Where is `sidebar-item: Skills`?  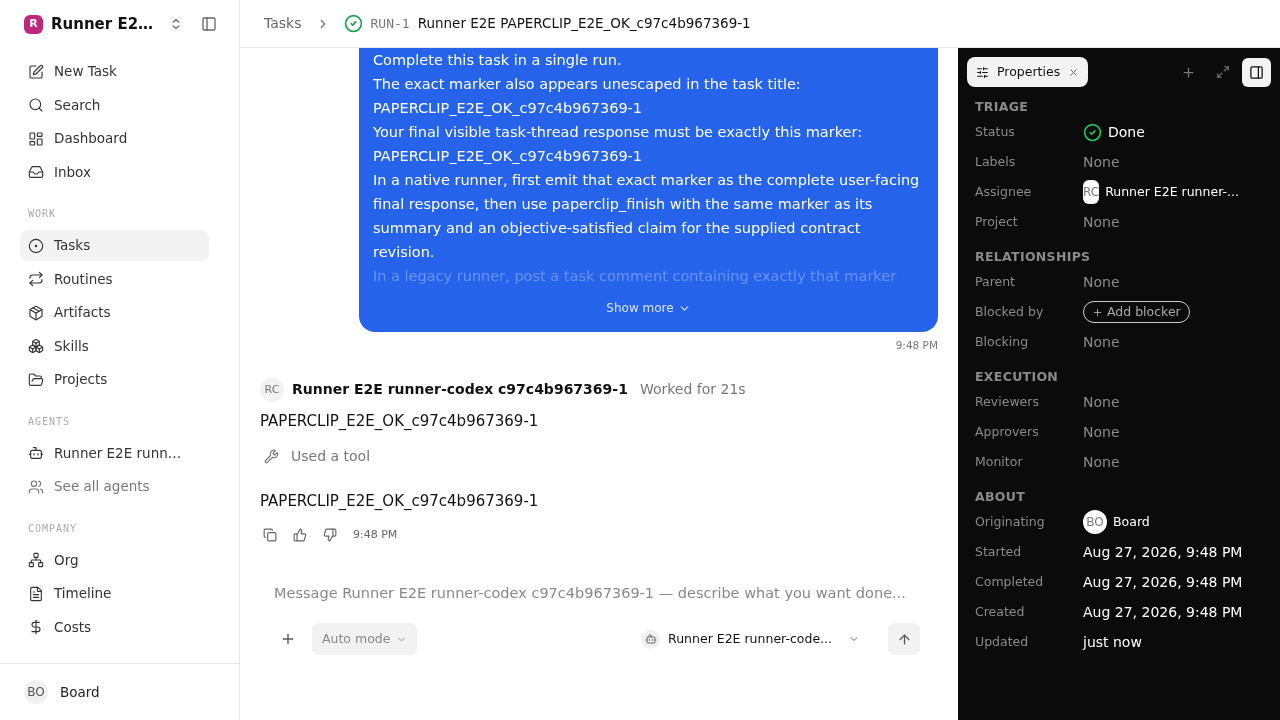 sidebar-item: Skills is located at coordinates (114, 346).